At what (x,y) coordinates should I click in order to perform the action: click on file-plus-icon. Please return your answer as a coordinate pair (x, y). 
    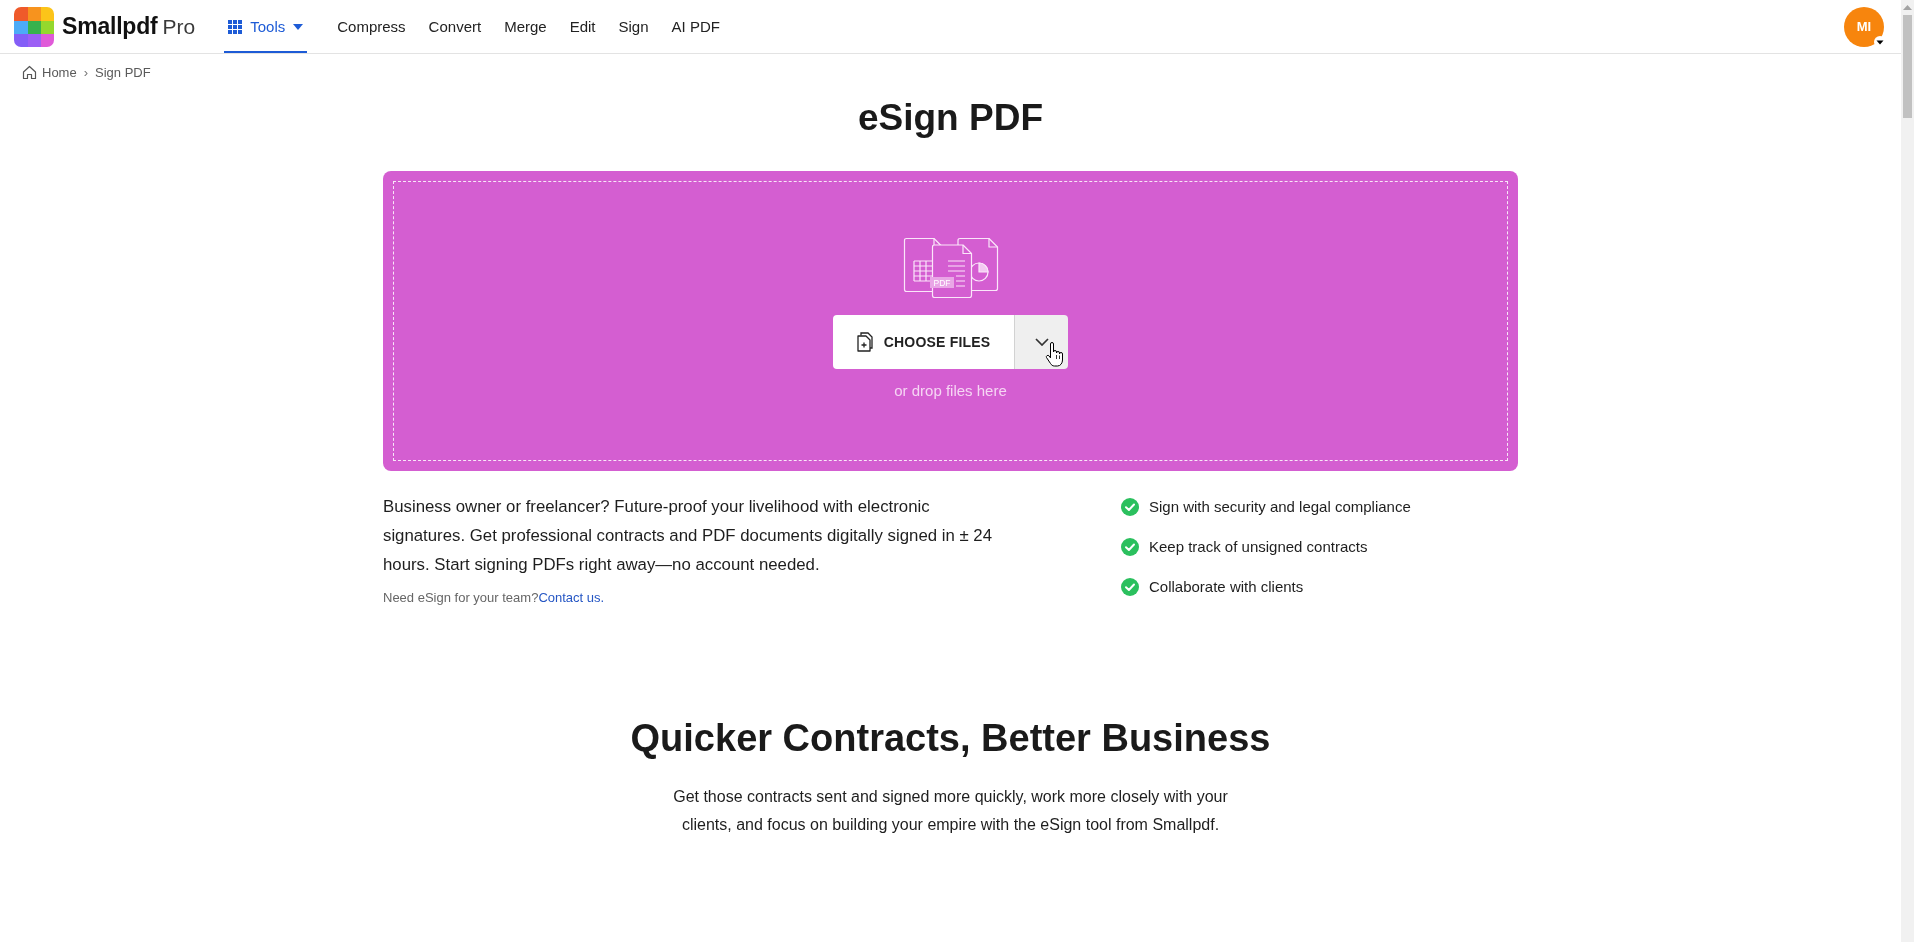
    Looking at the image, I should click on (864, 342).